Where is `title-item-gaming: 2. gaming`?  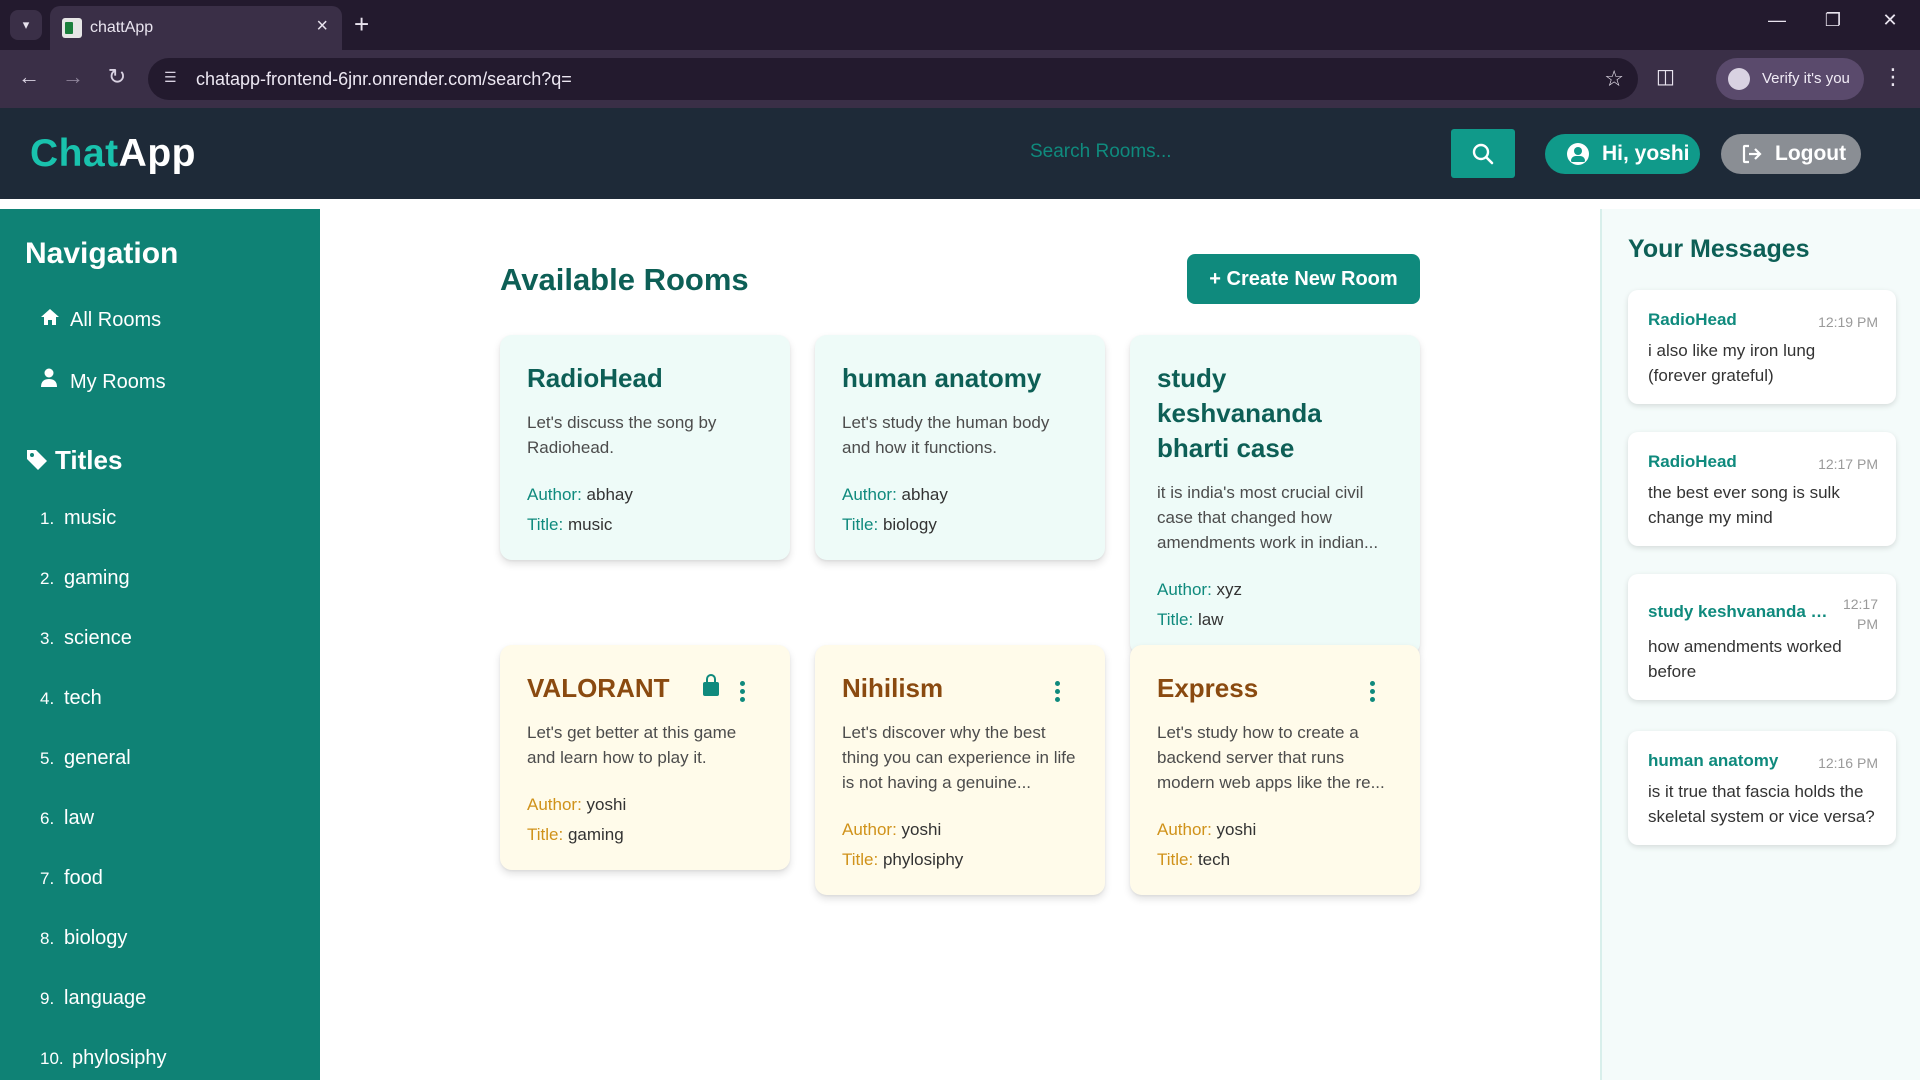
title-item-gaming: 2. gaming is located at coordinates (85, 578).